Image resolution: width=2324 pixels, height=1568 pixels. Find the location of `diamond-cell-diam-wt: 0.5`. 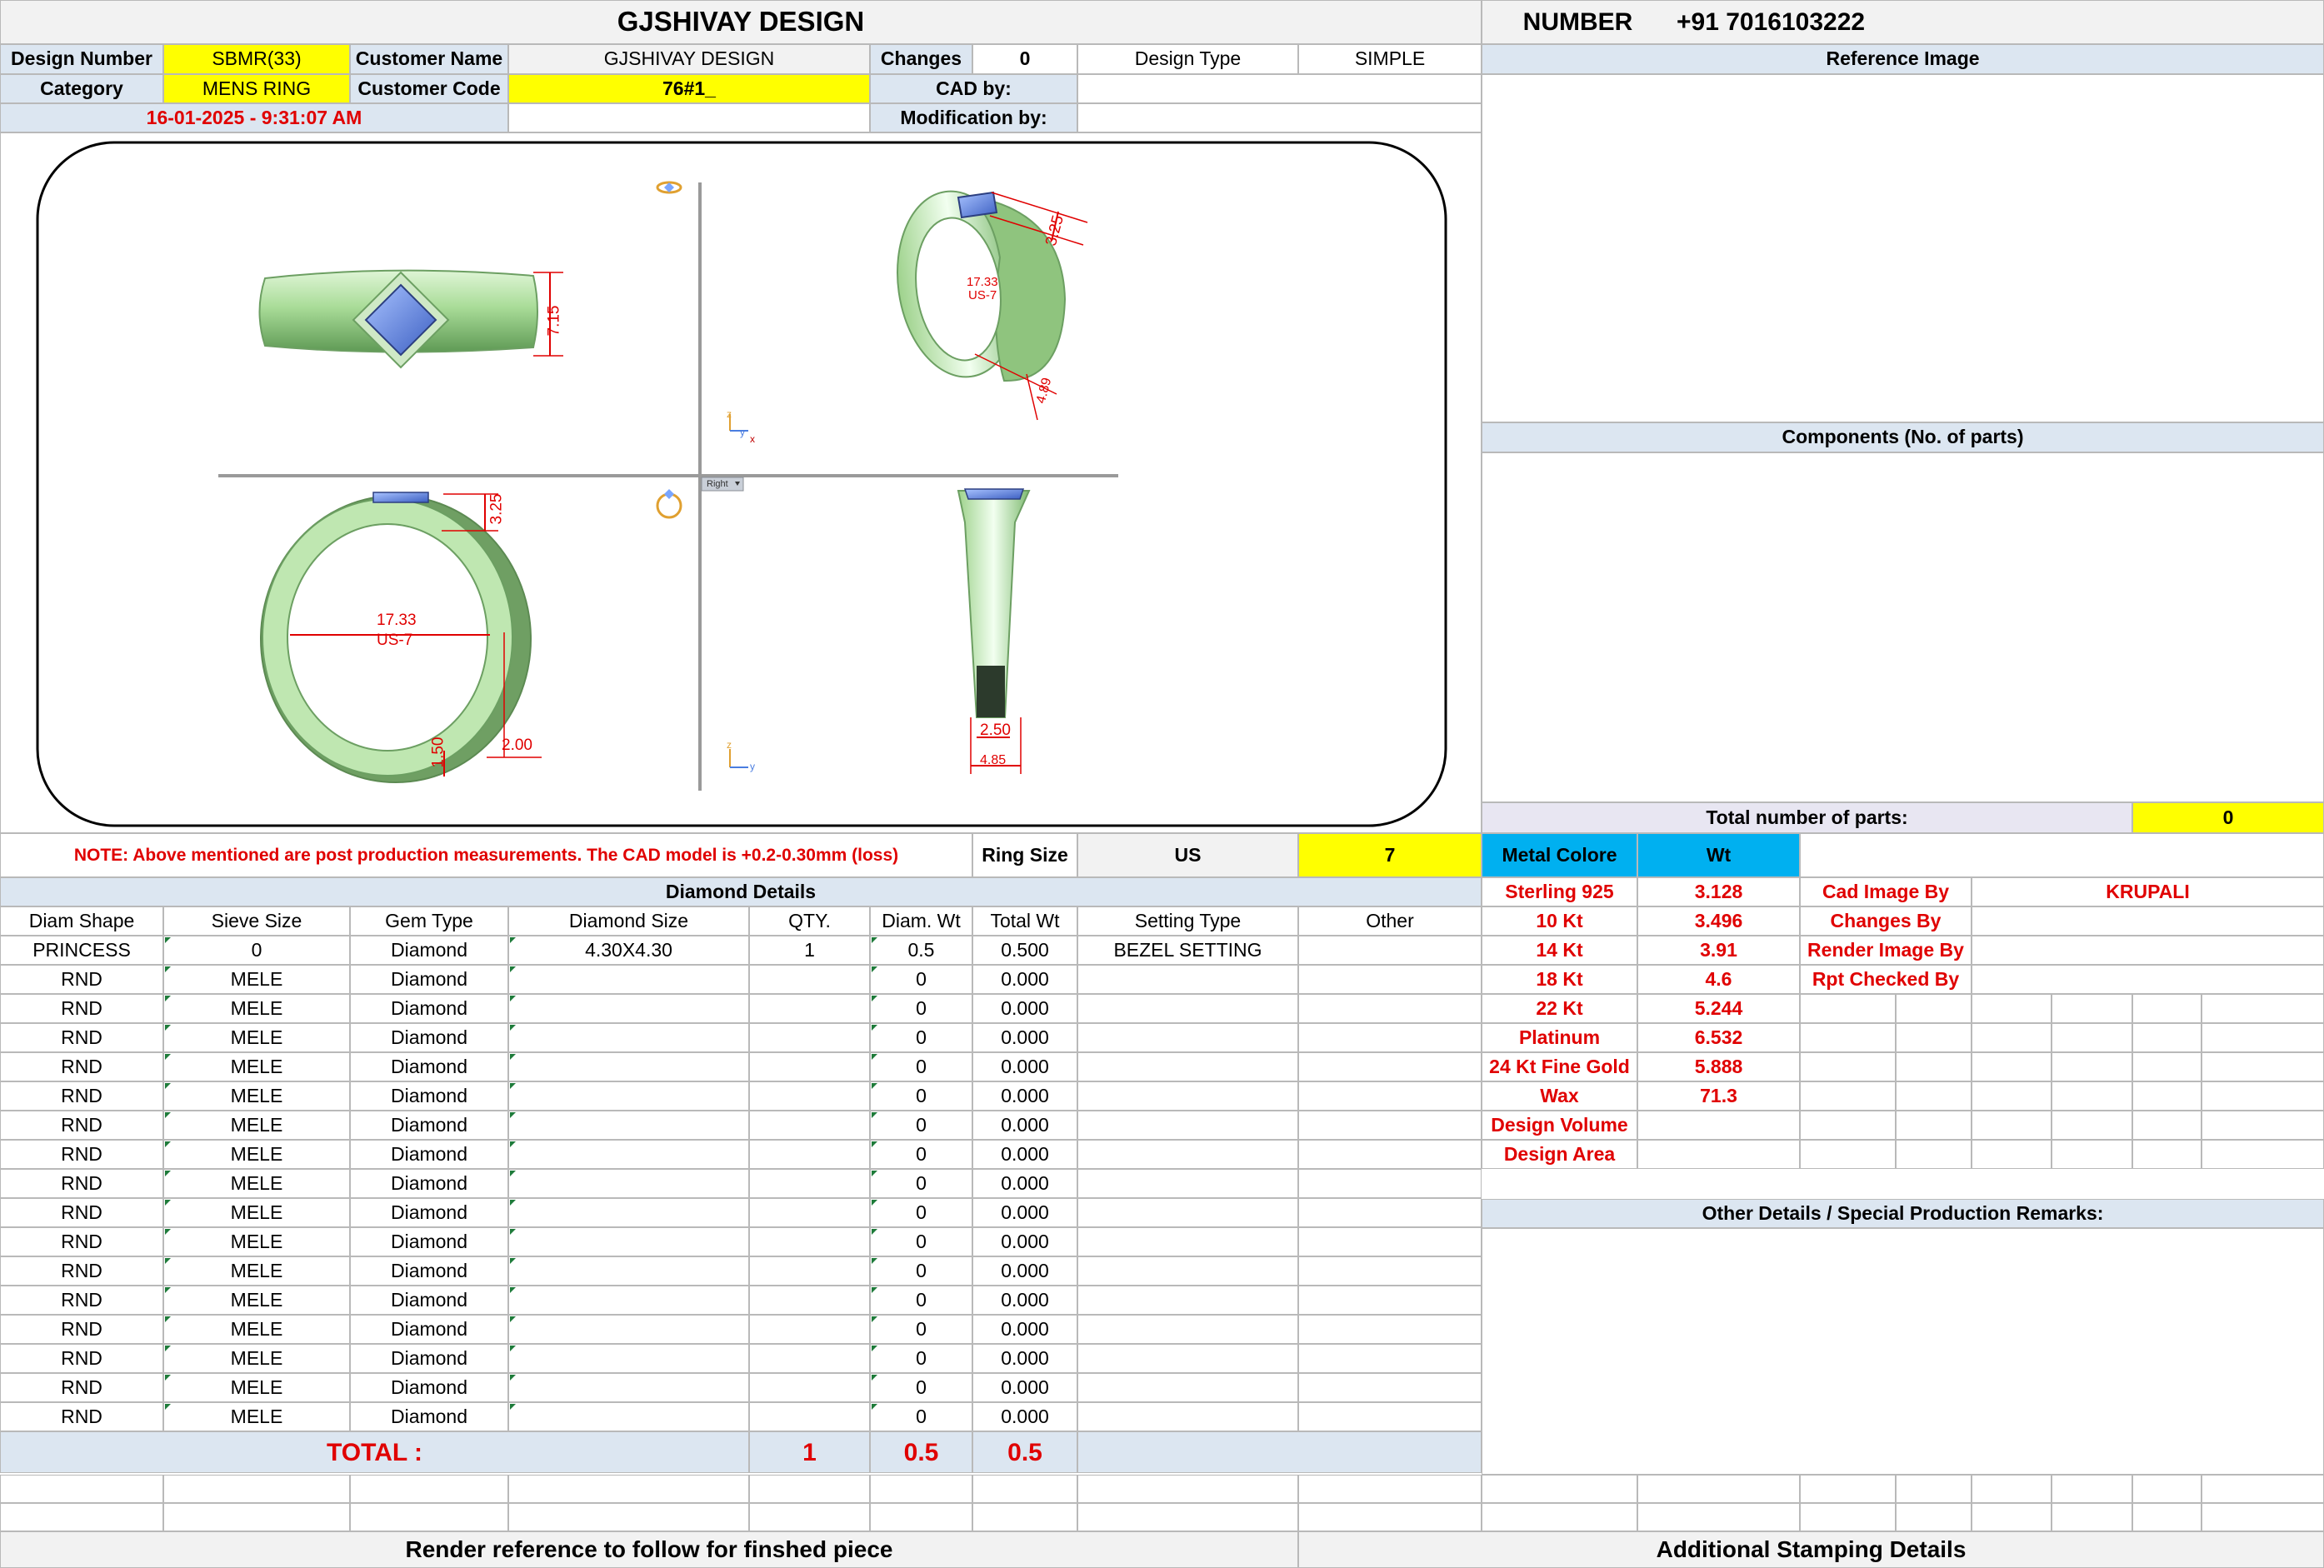

diamond-cell-diam-wt: 0.5 is located at coordinates (921, 950).